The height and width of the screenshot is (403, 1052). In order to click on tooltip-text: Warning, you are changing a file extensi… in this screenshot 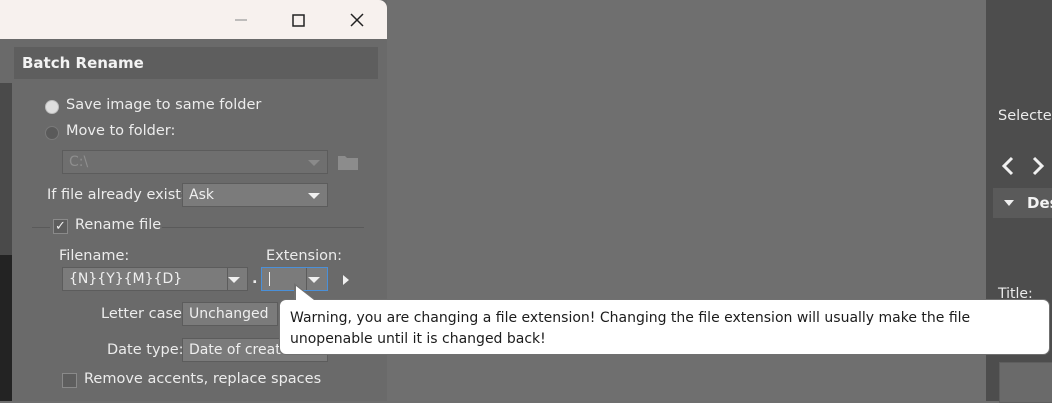, I will do `click(630, 328)`.